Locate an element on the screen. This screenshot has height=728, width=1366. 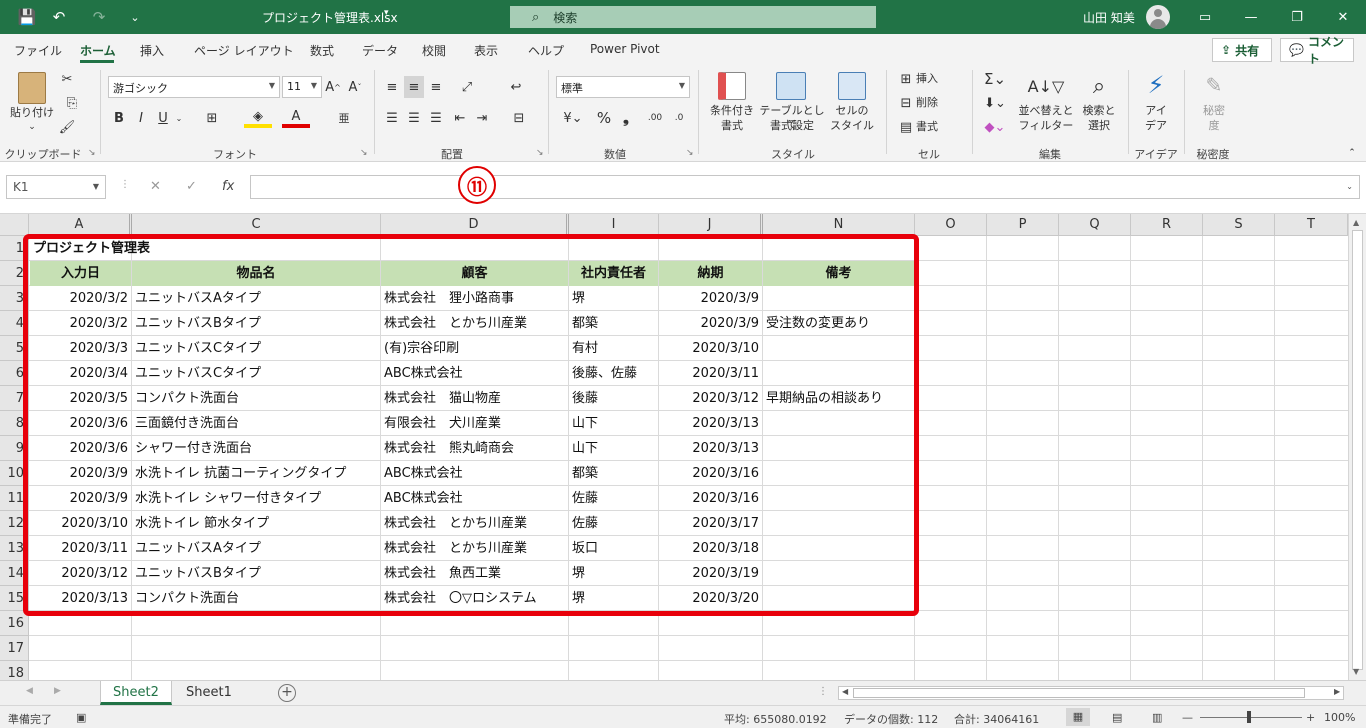
macro-record-icon: ▣ is located at coordinates (81, 717).